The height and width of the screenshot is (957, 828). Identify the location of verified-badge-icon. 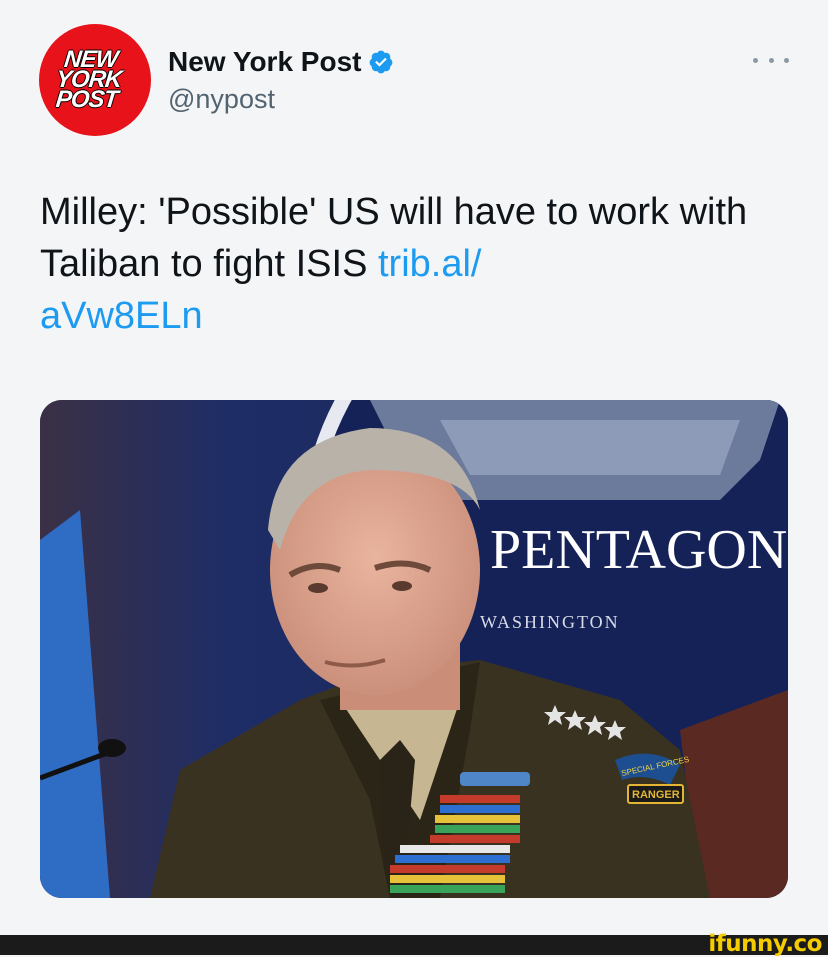
(381, 62).